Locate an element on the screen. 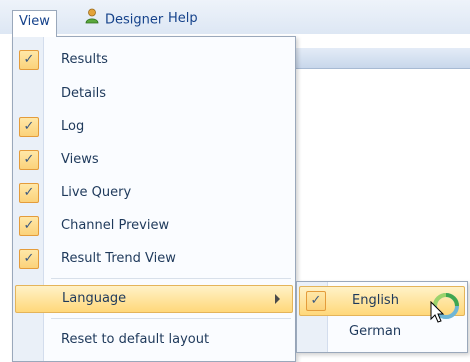 This screenshot has height=362, width=470. menu-item-channel-preview: ✓ Channel Preview is located at coordinates (154, 226).